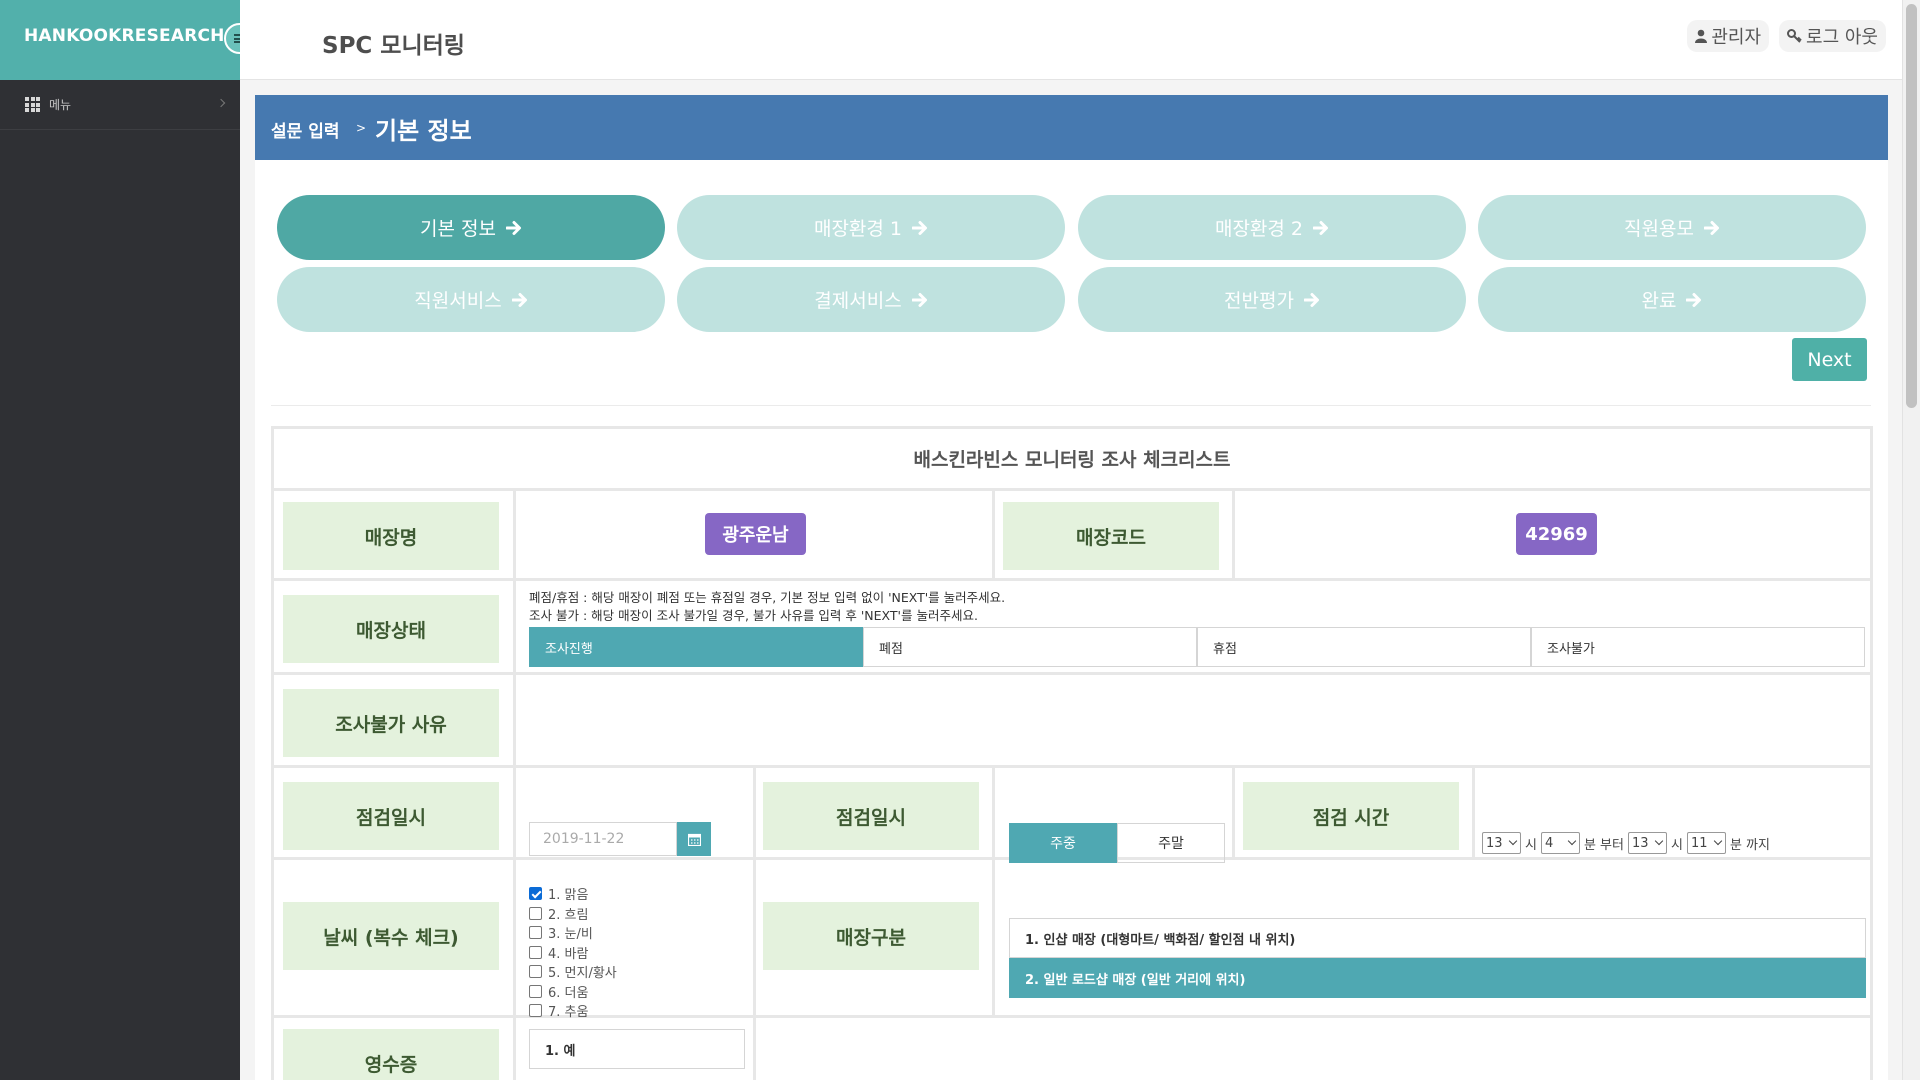 The height and width of the screenshot is (1080, 1920). Describe the element at coordinates (1749, 845) in the screenshot. I see `minute-to-text: 분 까지` at that location.